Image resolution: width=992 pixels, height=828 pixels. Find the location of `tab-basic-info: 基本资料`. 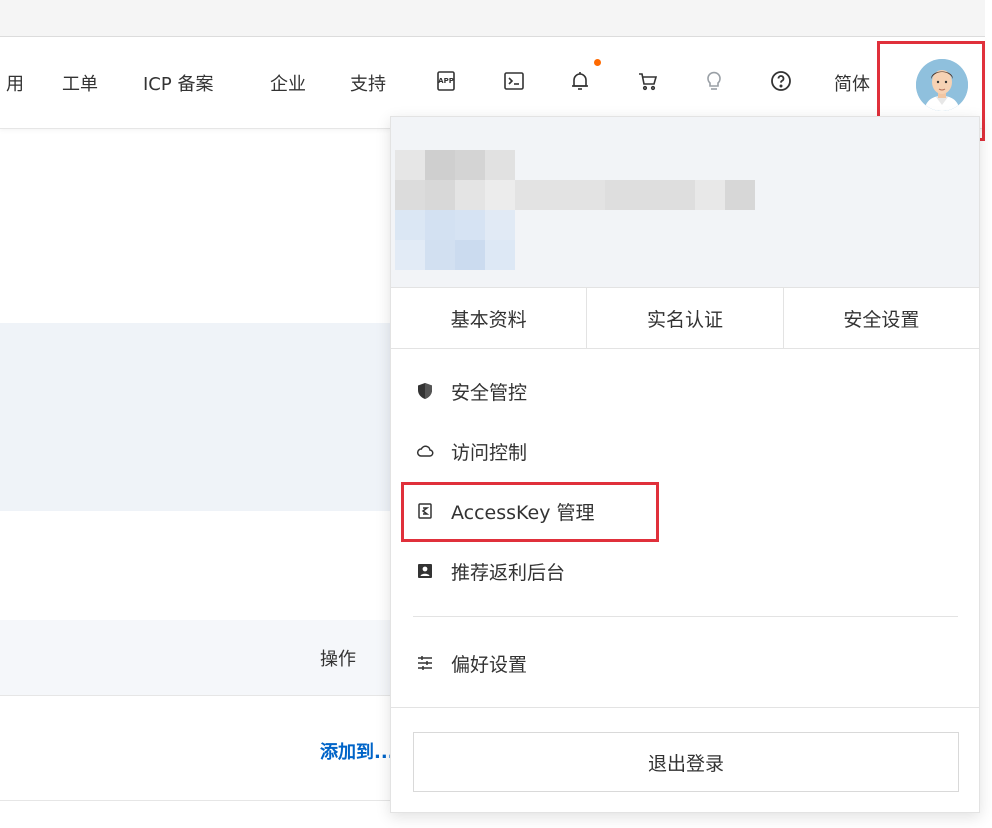

tab-basic-info: 基本资料 is located at coordinates (489, 318).